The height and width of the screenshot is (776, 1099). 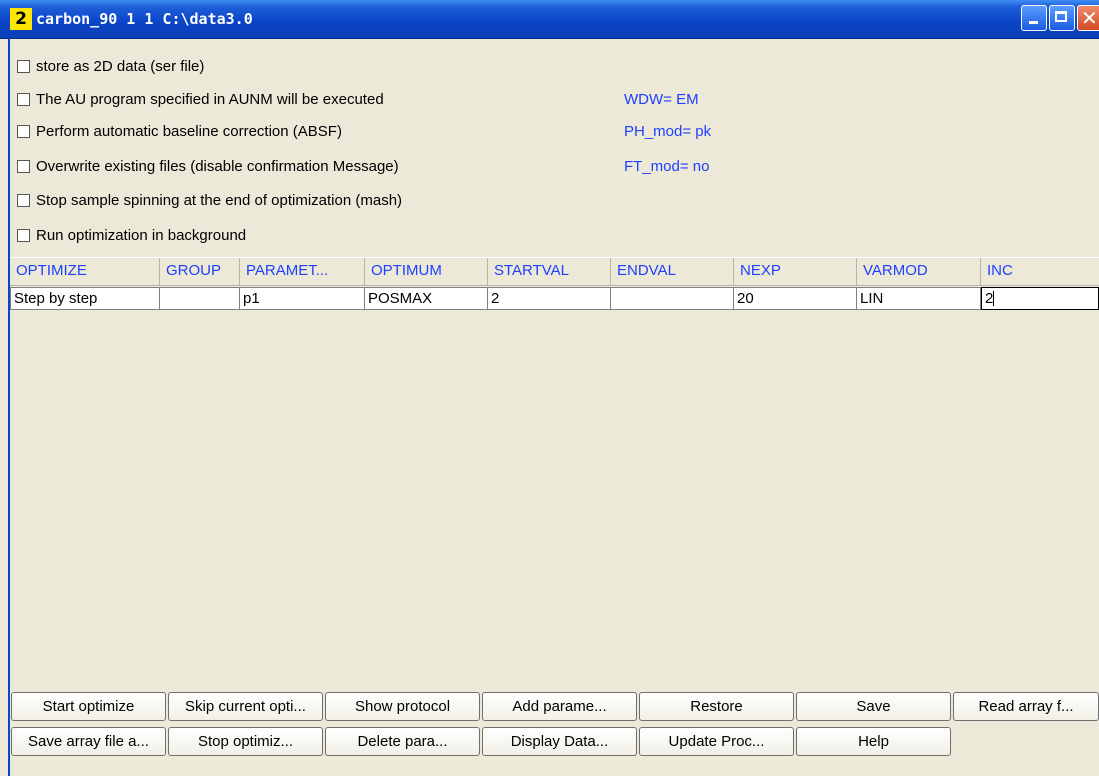 I want to click on cell-optimum: POSMAX, so click(x=426, y=298).